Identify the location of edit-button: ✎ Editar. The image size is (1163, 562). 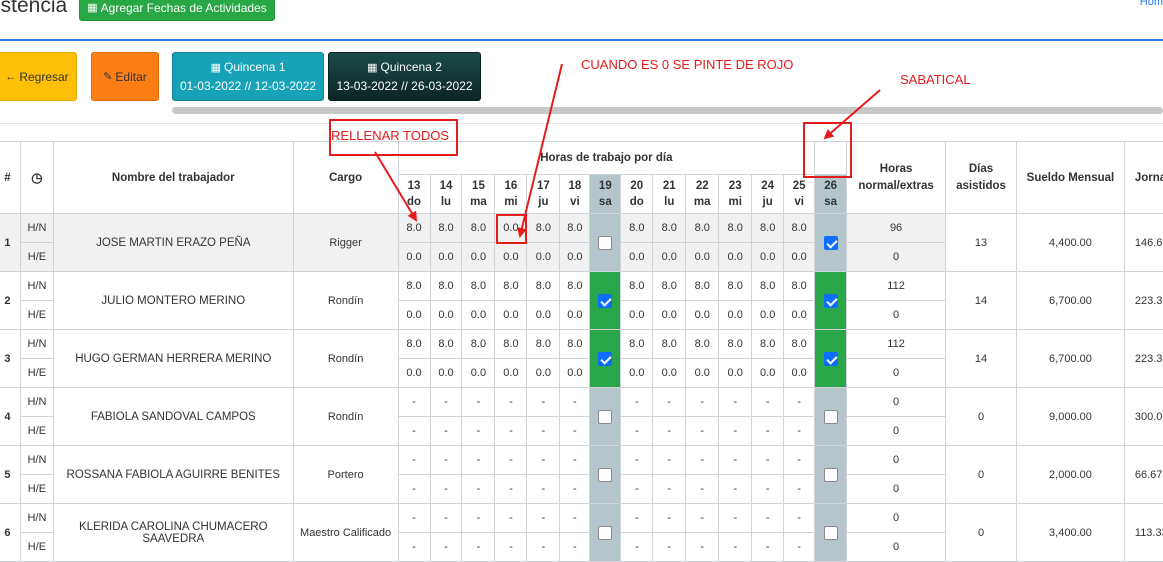
(125, 76).